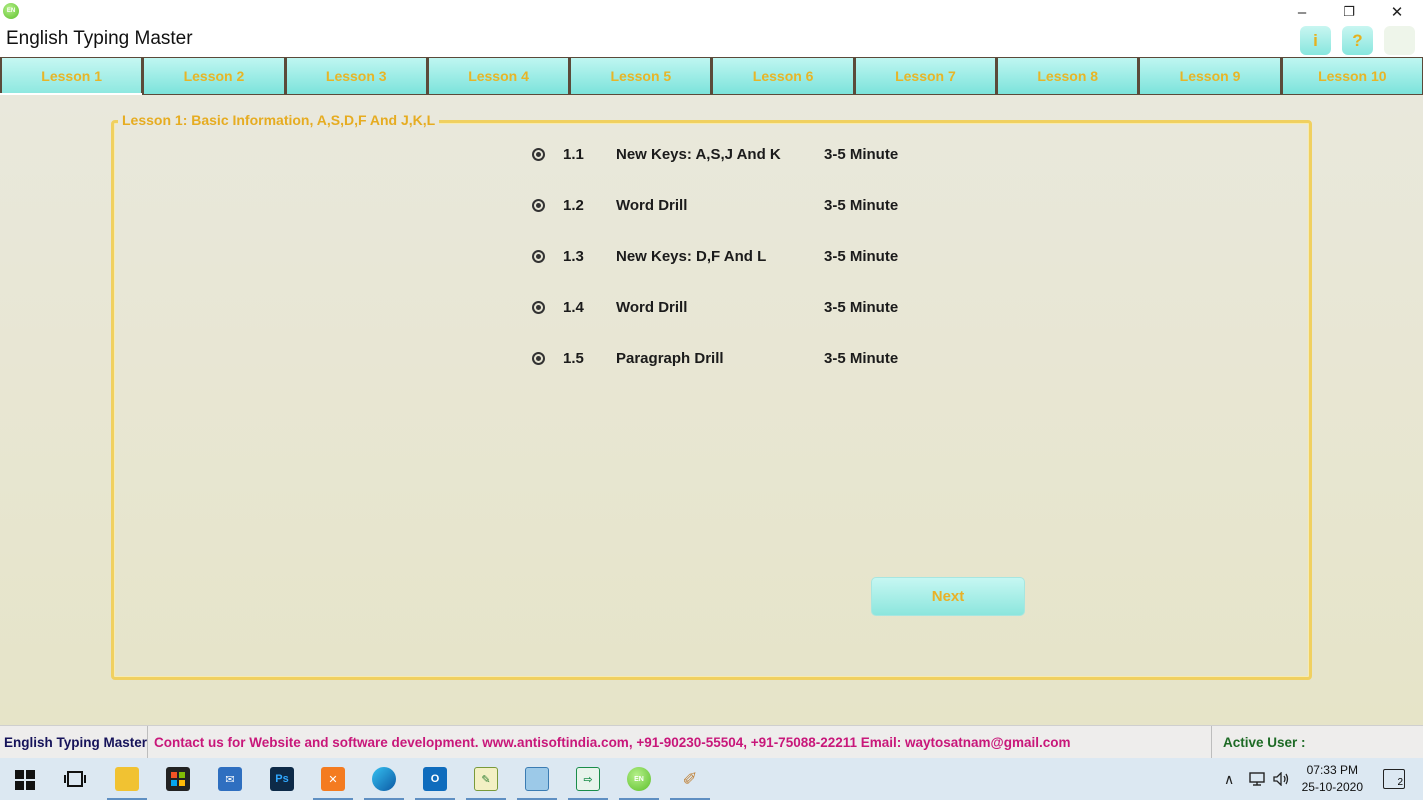 This screenshot has width=1423, height=800. Describe the element at coordinates (99, 38) in the screenshot. I see `app-title: English Typing Master` at that location.